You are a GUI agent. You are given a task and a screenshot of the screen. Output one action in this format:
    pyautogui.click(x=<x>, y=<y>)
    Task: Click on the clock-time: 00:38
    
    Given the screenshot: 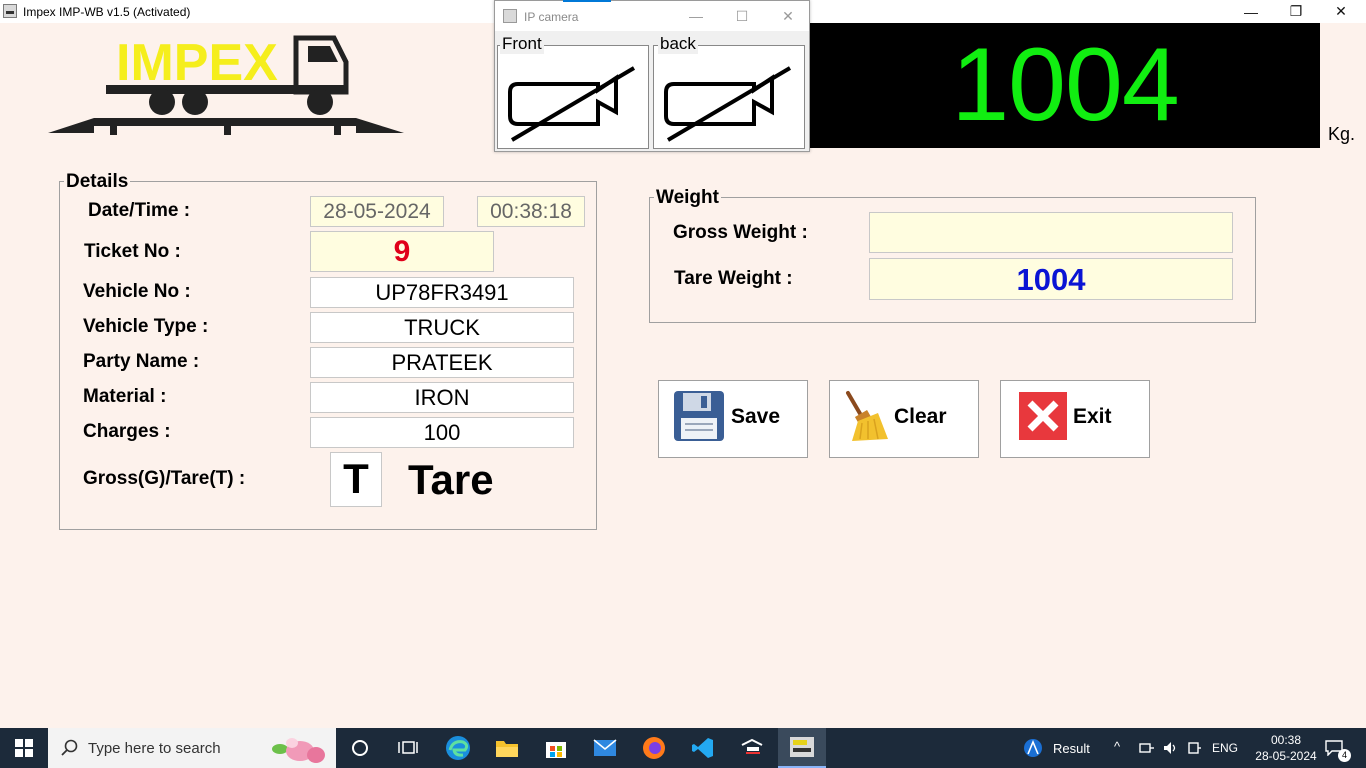 What is the action you would take?
    pyautogui.click(x=1286, y=740)
    